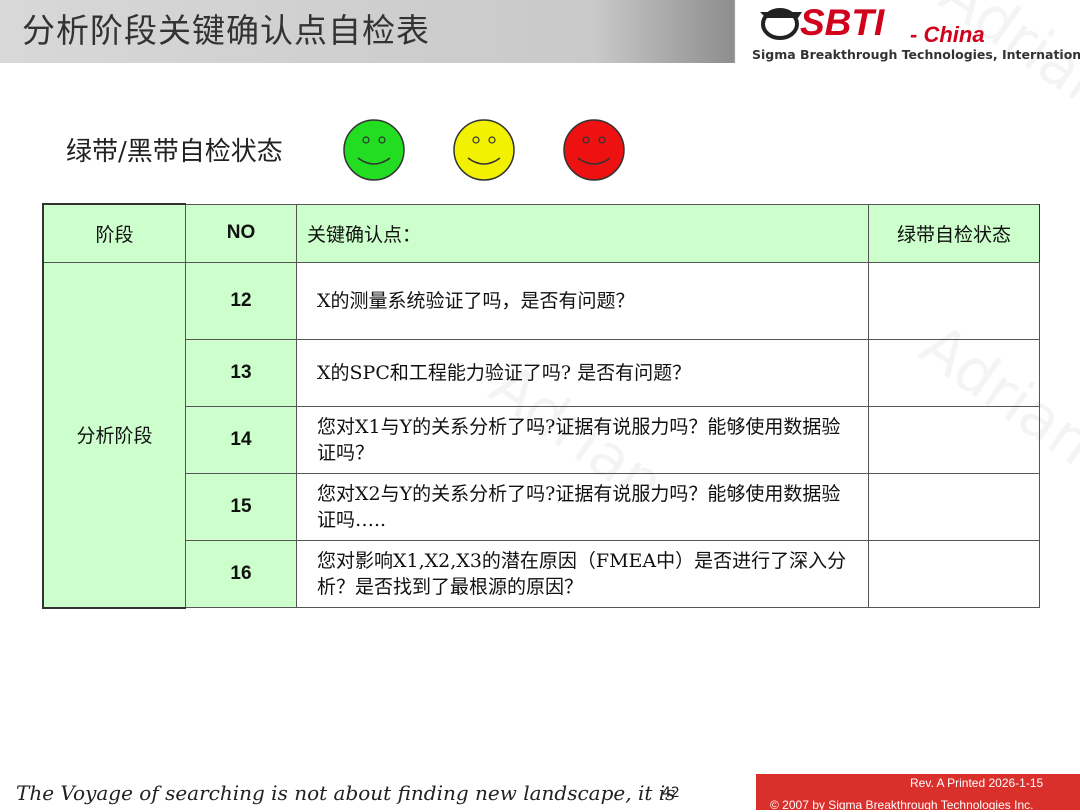 Image resolution: width=1080 pixels, height=812 pixels. I want to click on sigma-logo-icon, so click(781, 24).